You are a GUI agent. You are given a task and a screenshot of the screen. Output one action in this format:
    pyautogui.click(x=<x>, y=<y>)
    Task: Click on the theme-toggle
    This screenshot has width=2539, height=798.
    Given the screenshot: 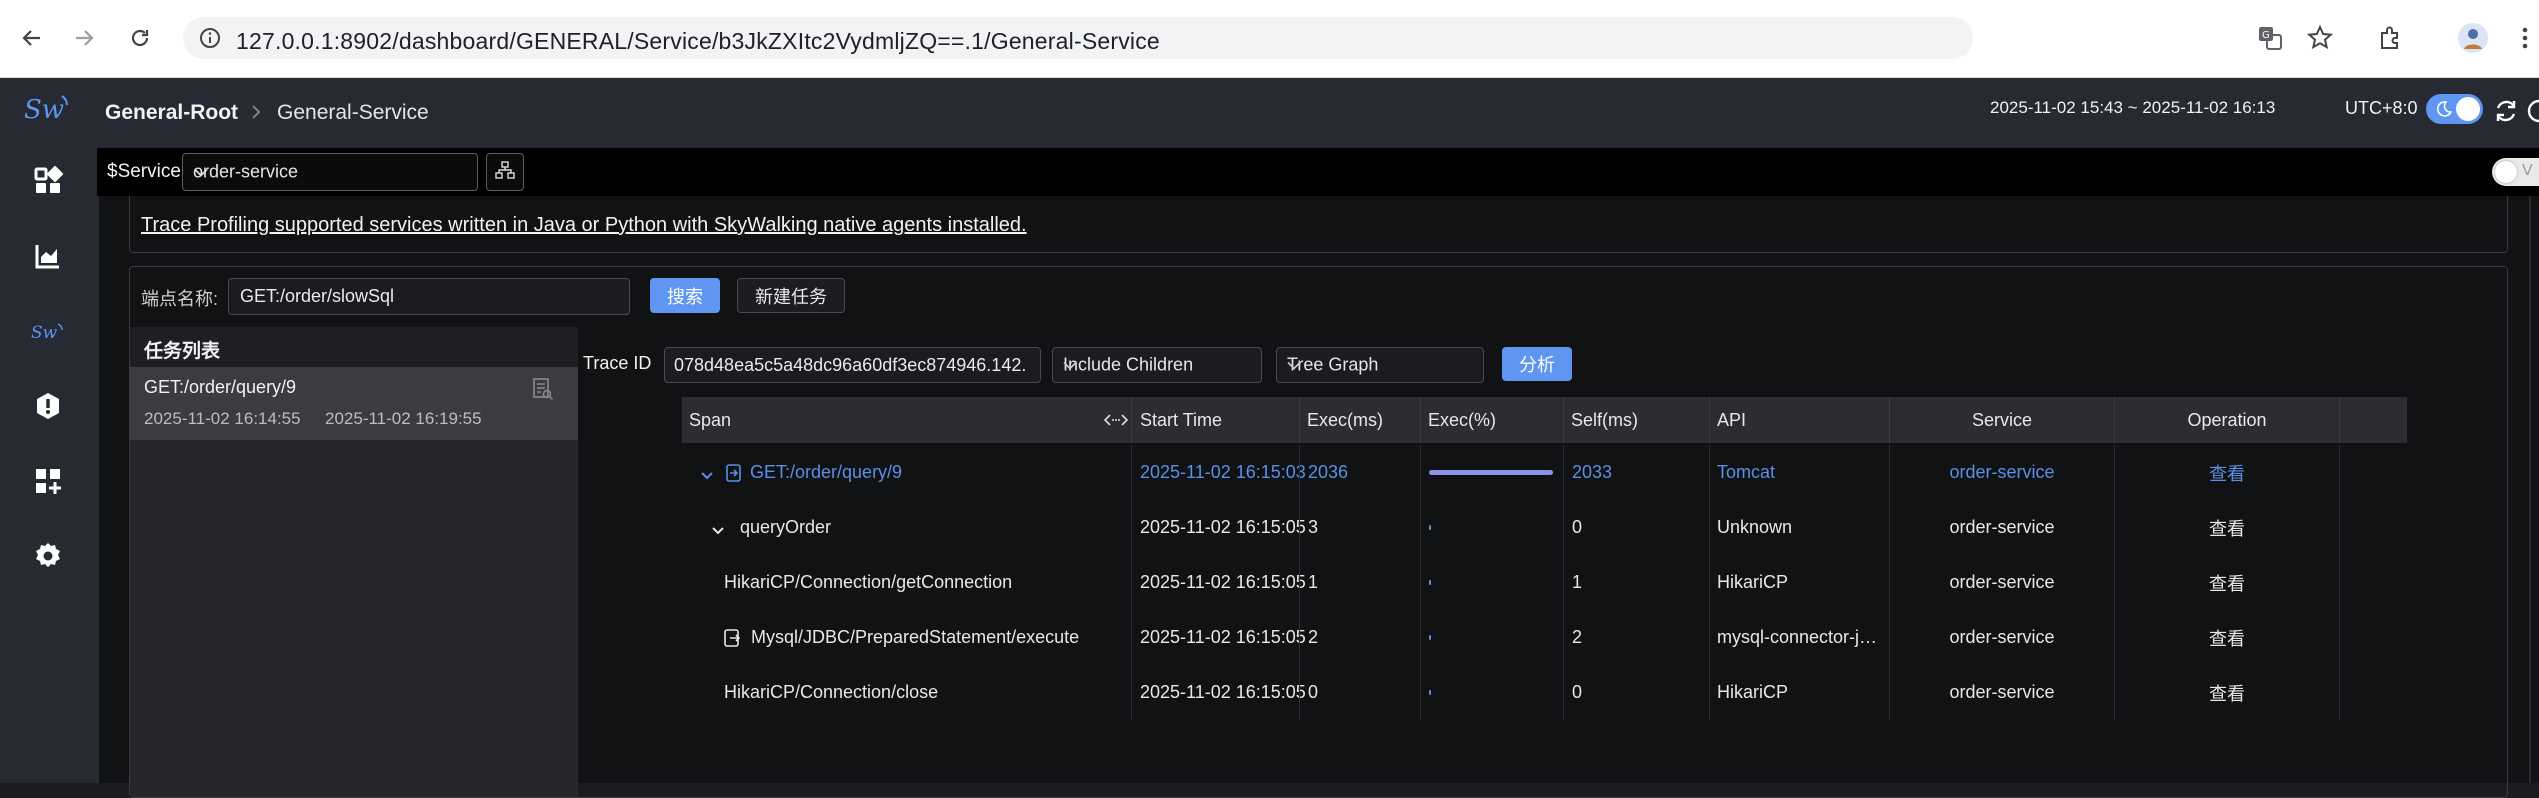 What is the action you would take?
    pyautogui.click(x=2454, y=109)
    